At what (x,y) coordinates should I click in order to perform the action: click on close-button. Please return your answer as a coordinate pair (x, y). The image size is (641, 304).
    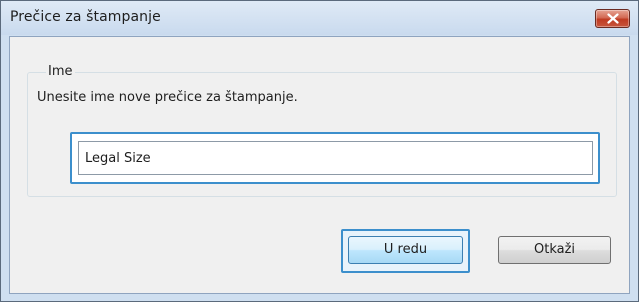
    Looking at the image, I should click on (612, 18).